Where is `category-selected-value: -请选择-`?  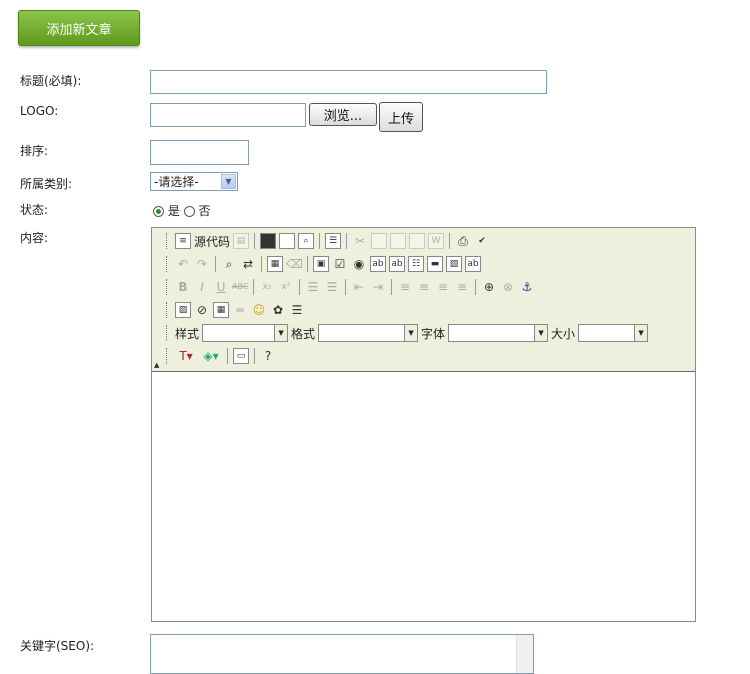
category-selected-value: -请选择- is located at coordinates (176, 182).